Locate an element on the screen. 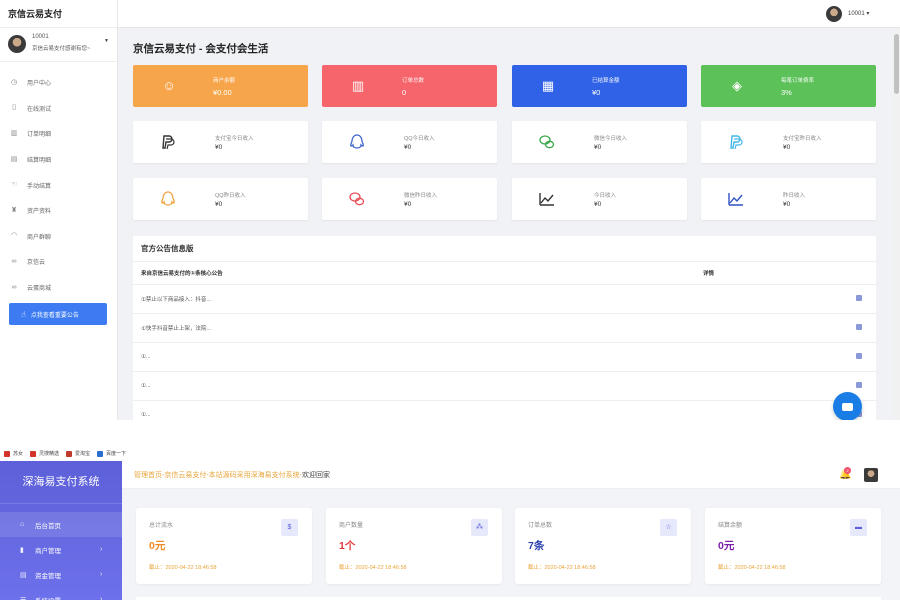 The width and height of the screenshot is (900, 600). admin-topbar: 管理首页-京信云易支付-本站源码采用深海易支付系统-欢迎回家 🔔 2 is located at coordinates (511, 475).